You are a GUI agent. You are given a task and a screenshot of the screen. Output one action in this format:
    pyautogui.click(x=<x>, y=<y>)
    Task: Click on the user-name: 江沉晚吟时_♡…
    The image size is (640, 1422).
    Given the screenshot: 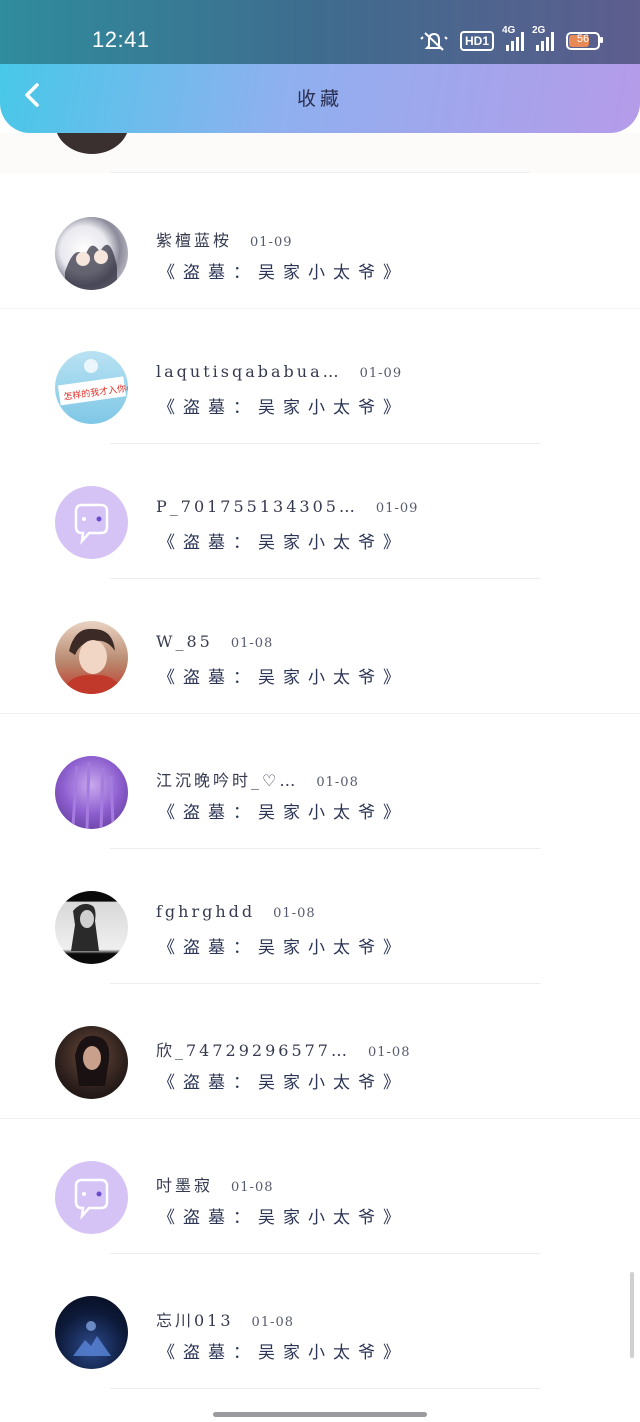 What is the action you would take?
    pyautogui.click(x=227, y=780)
    